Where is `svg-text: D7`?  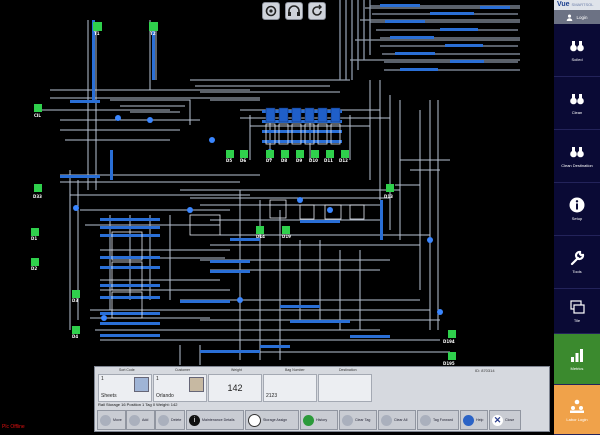
svg-text: D7 is located at coordinates (269, 160).